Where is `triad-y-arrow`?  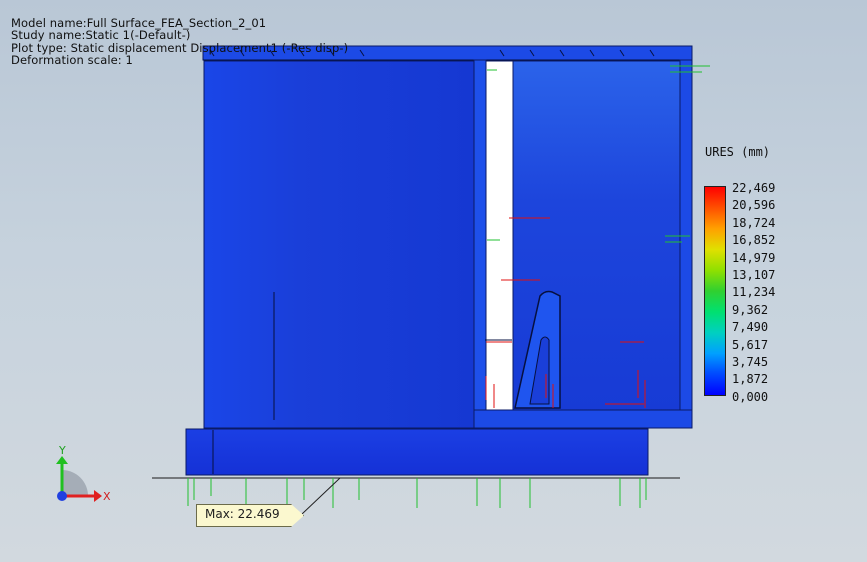 triad-y-arrow is located at coordinates (62, 460).